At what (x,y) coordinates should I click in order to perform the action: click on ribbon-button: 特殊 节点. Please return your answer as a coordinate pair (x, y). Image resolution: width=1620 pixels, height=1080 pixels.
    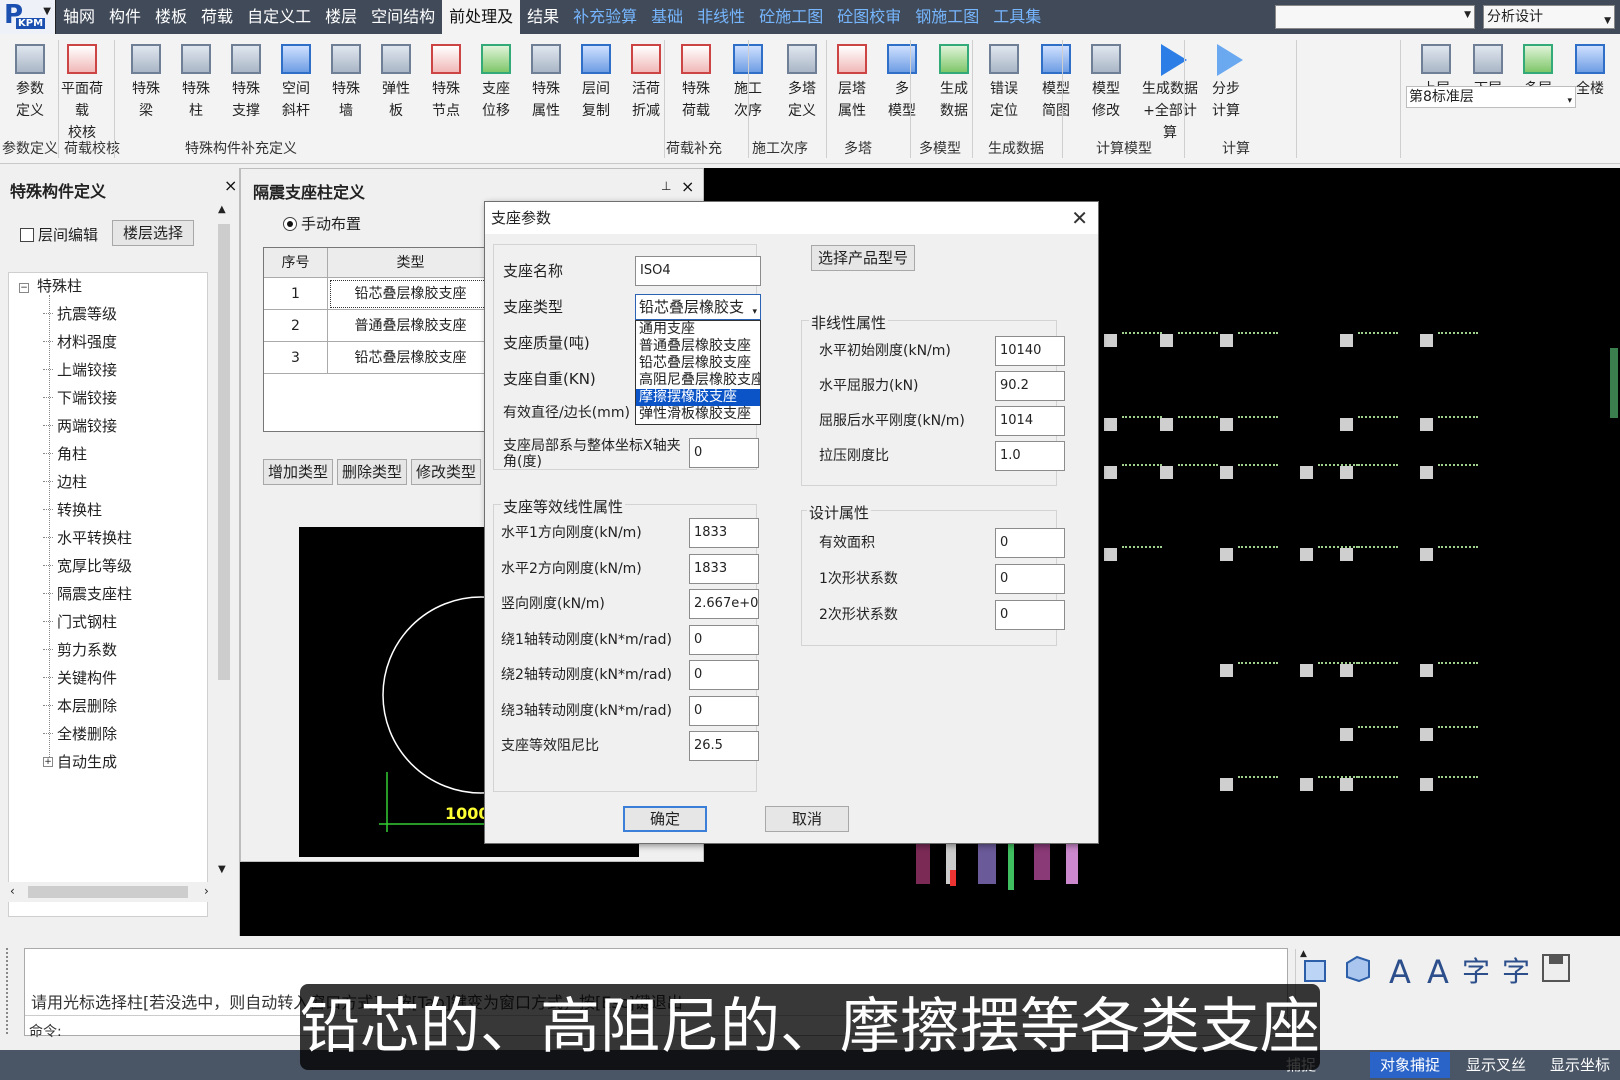
    Looking at the image, I should click on (446, 80).